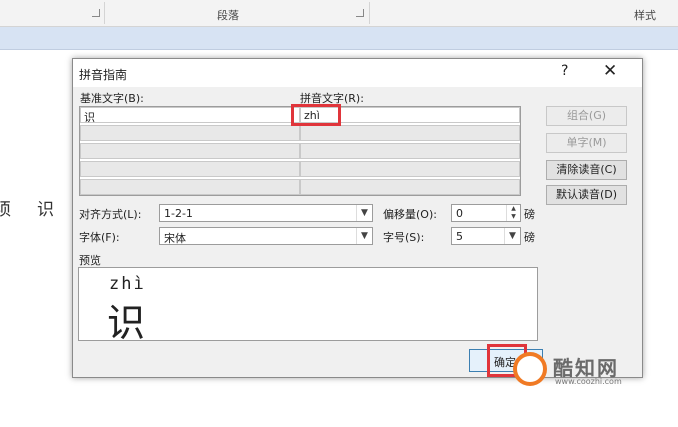 The width and height of the screenshot is (678, 427). What do you see at coordinates (110, 214) in the screenshot?
I see `alignment-label: 对齐方式(L):` at bounding box center [110, 214].